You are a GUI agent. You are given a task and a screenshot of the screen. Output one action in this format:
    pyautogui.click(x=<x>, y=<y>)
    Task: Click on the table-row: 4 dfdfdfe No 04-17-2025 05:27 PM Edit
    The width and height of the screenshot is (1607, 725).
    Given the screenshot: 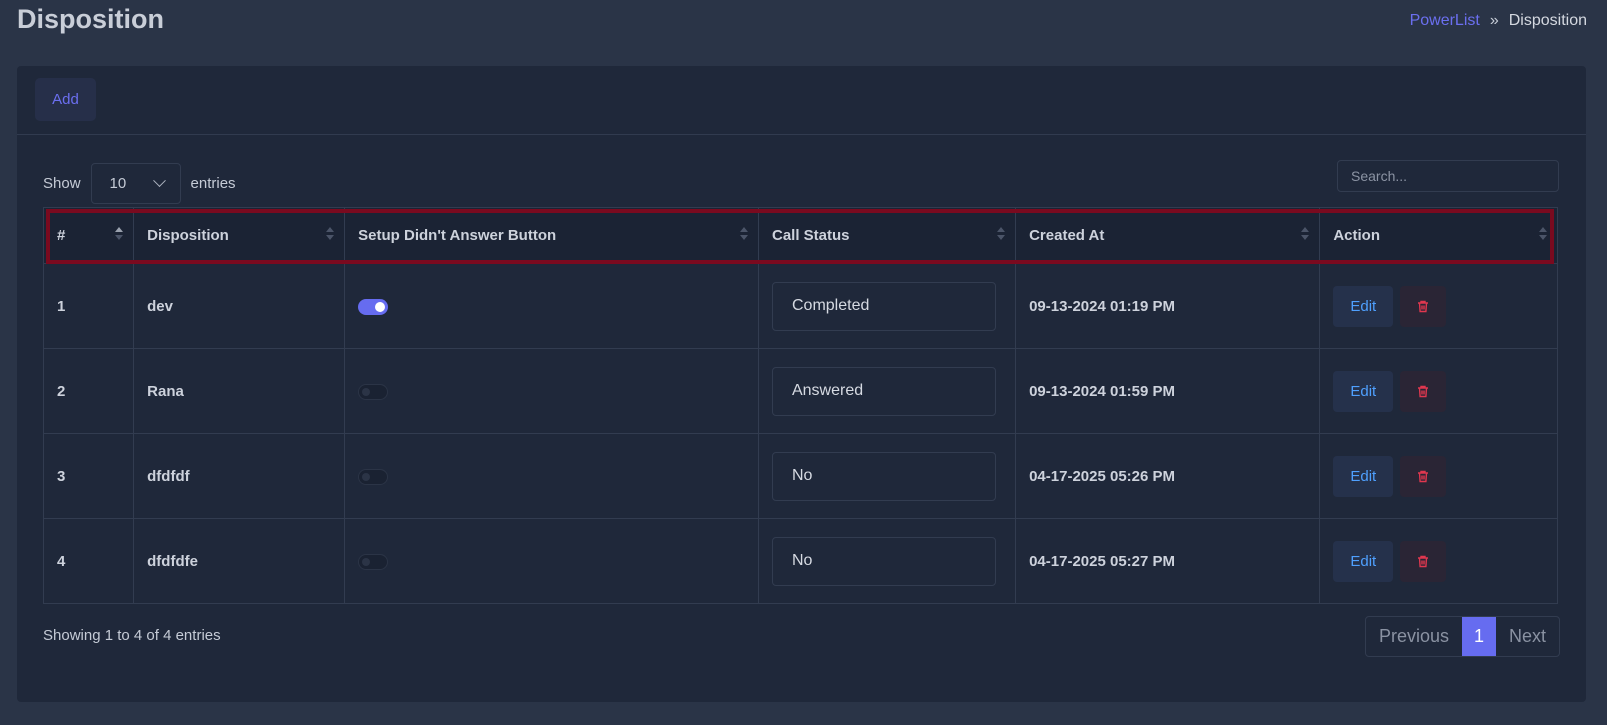 What is the action you would take?
    pyautogui.click(x=800, y=561)
    